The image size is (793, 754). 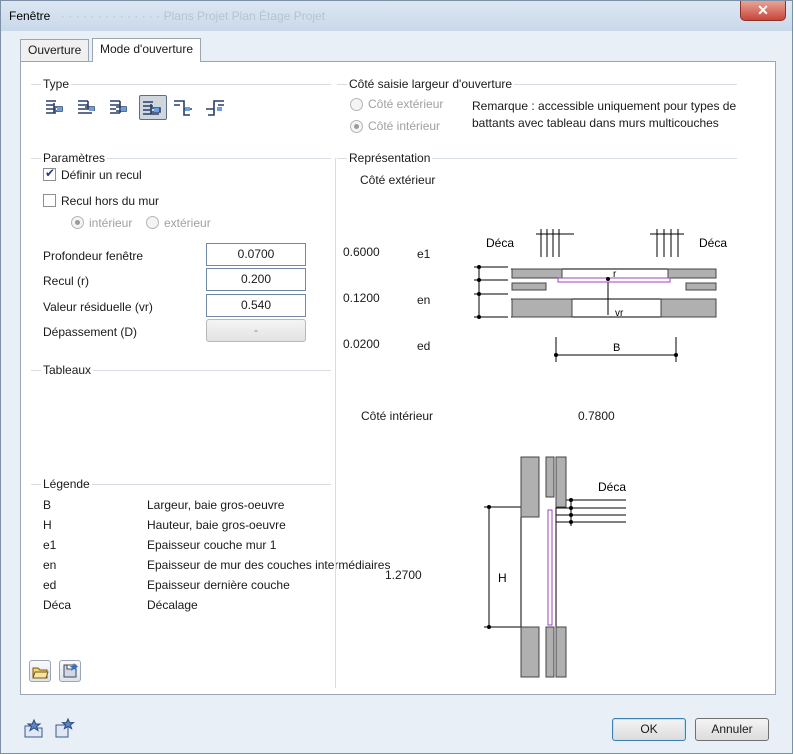 I want to click on save-favorite-button, so click(x=70, y=671).